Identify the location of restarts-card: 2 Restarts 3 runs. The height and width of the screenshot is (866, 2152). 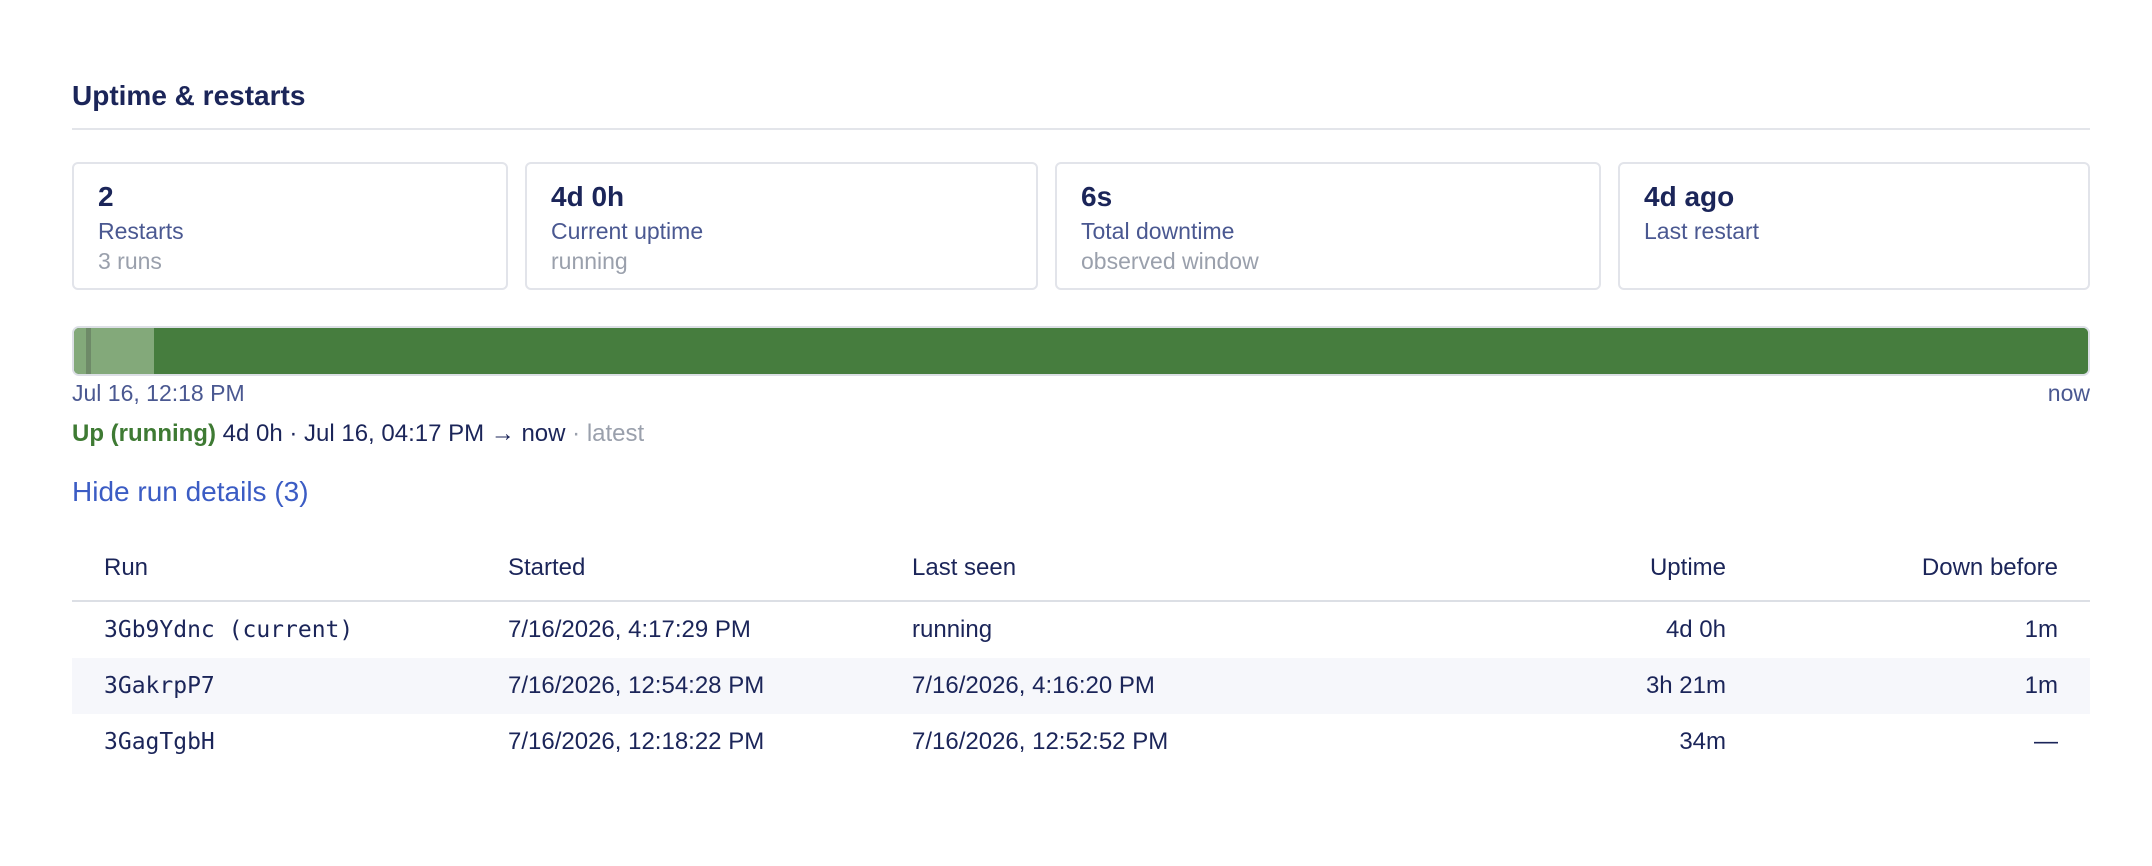
(290, 226).